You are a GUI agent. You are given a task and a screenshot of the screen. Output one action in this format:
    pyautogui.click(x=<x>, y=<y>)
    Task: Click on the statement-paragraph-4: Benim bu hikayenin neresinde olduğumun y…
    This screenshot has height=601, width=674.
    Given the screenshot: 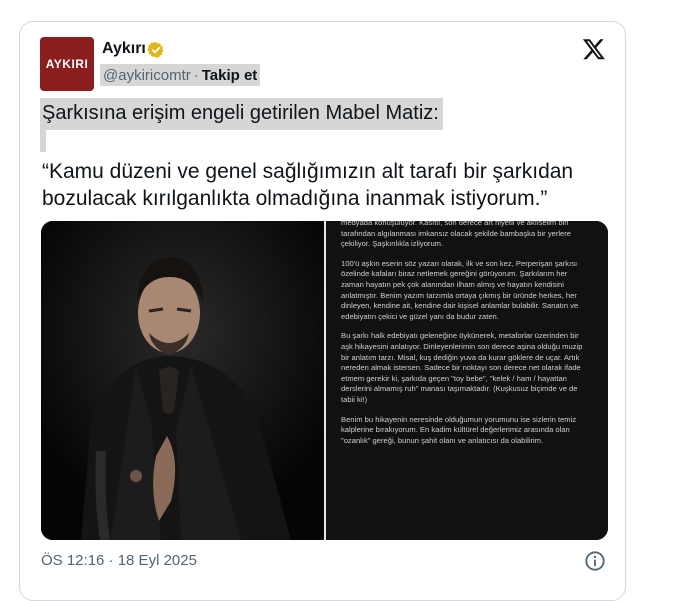 What is the action you would take?
    pyautogui.click(x=459, y=429)
    